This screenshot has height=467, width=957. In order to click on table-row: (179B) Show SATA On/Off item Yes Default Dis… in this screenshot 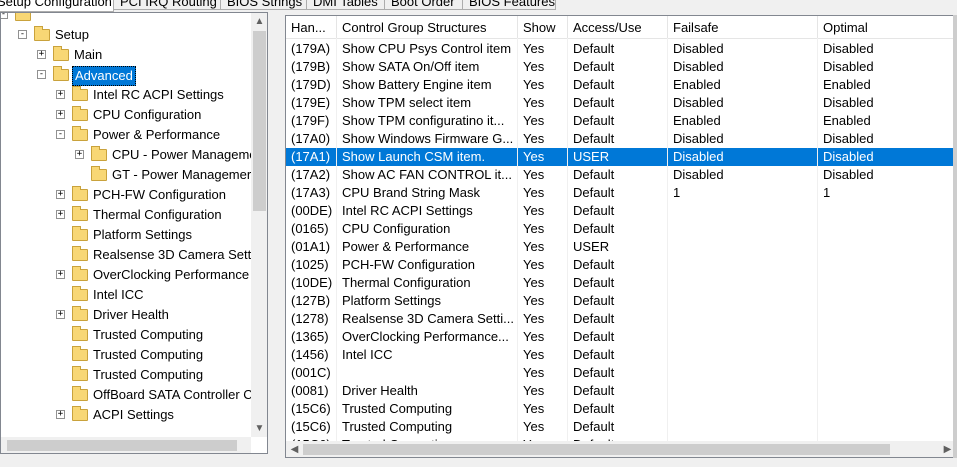, I will do `click(621, 67)`.